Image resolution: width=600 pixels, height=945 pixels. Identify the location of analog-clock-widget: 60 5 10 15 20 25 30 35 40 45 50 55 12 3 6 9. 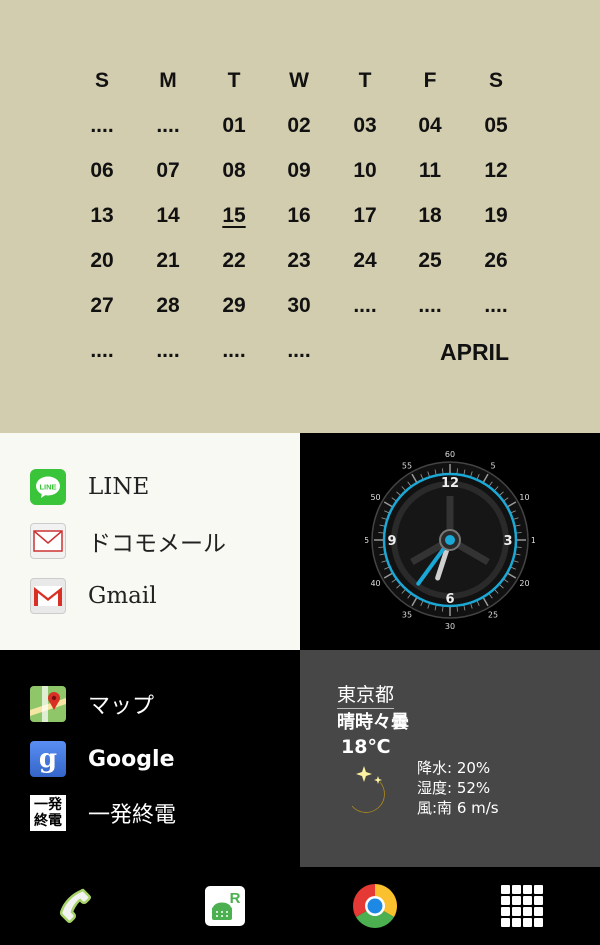
(450, 541).